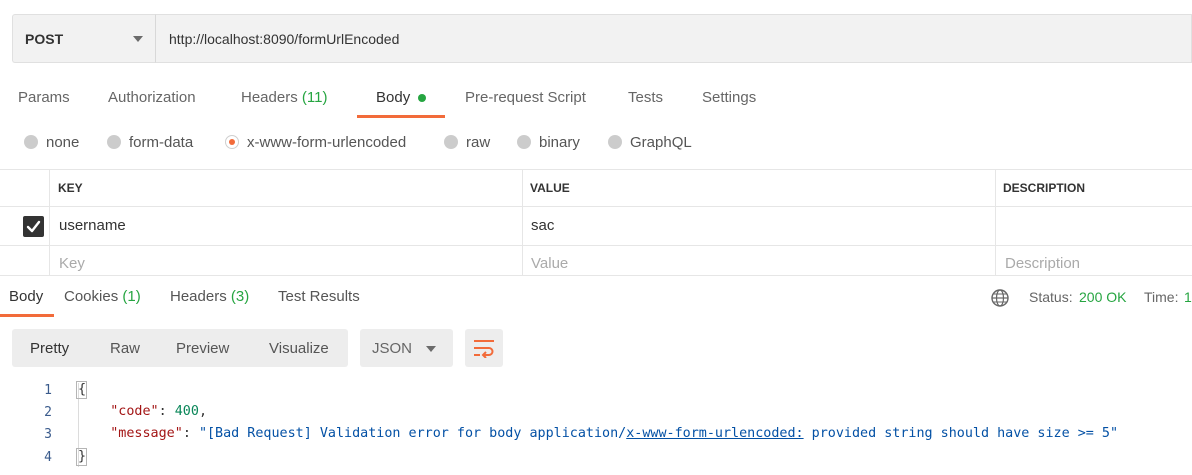 The width and height of the screenshot is (1192, 475). Describe the element at coordinates (44, 102) in the screenshot. I see `tab-params: Params` at that location.